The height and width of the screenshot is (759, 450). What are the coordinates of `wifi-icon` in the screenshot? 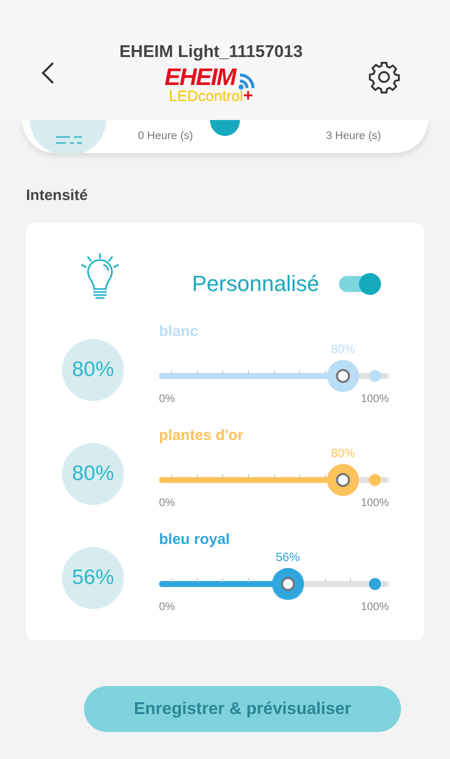 It's located at (248, 81).